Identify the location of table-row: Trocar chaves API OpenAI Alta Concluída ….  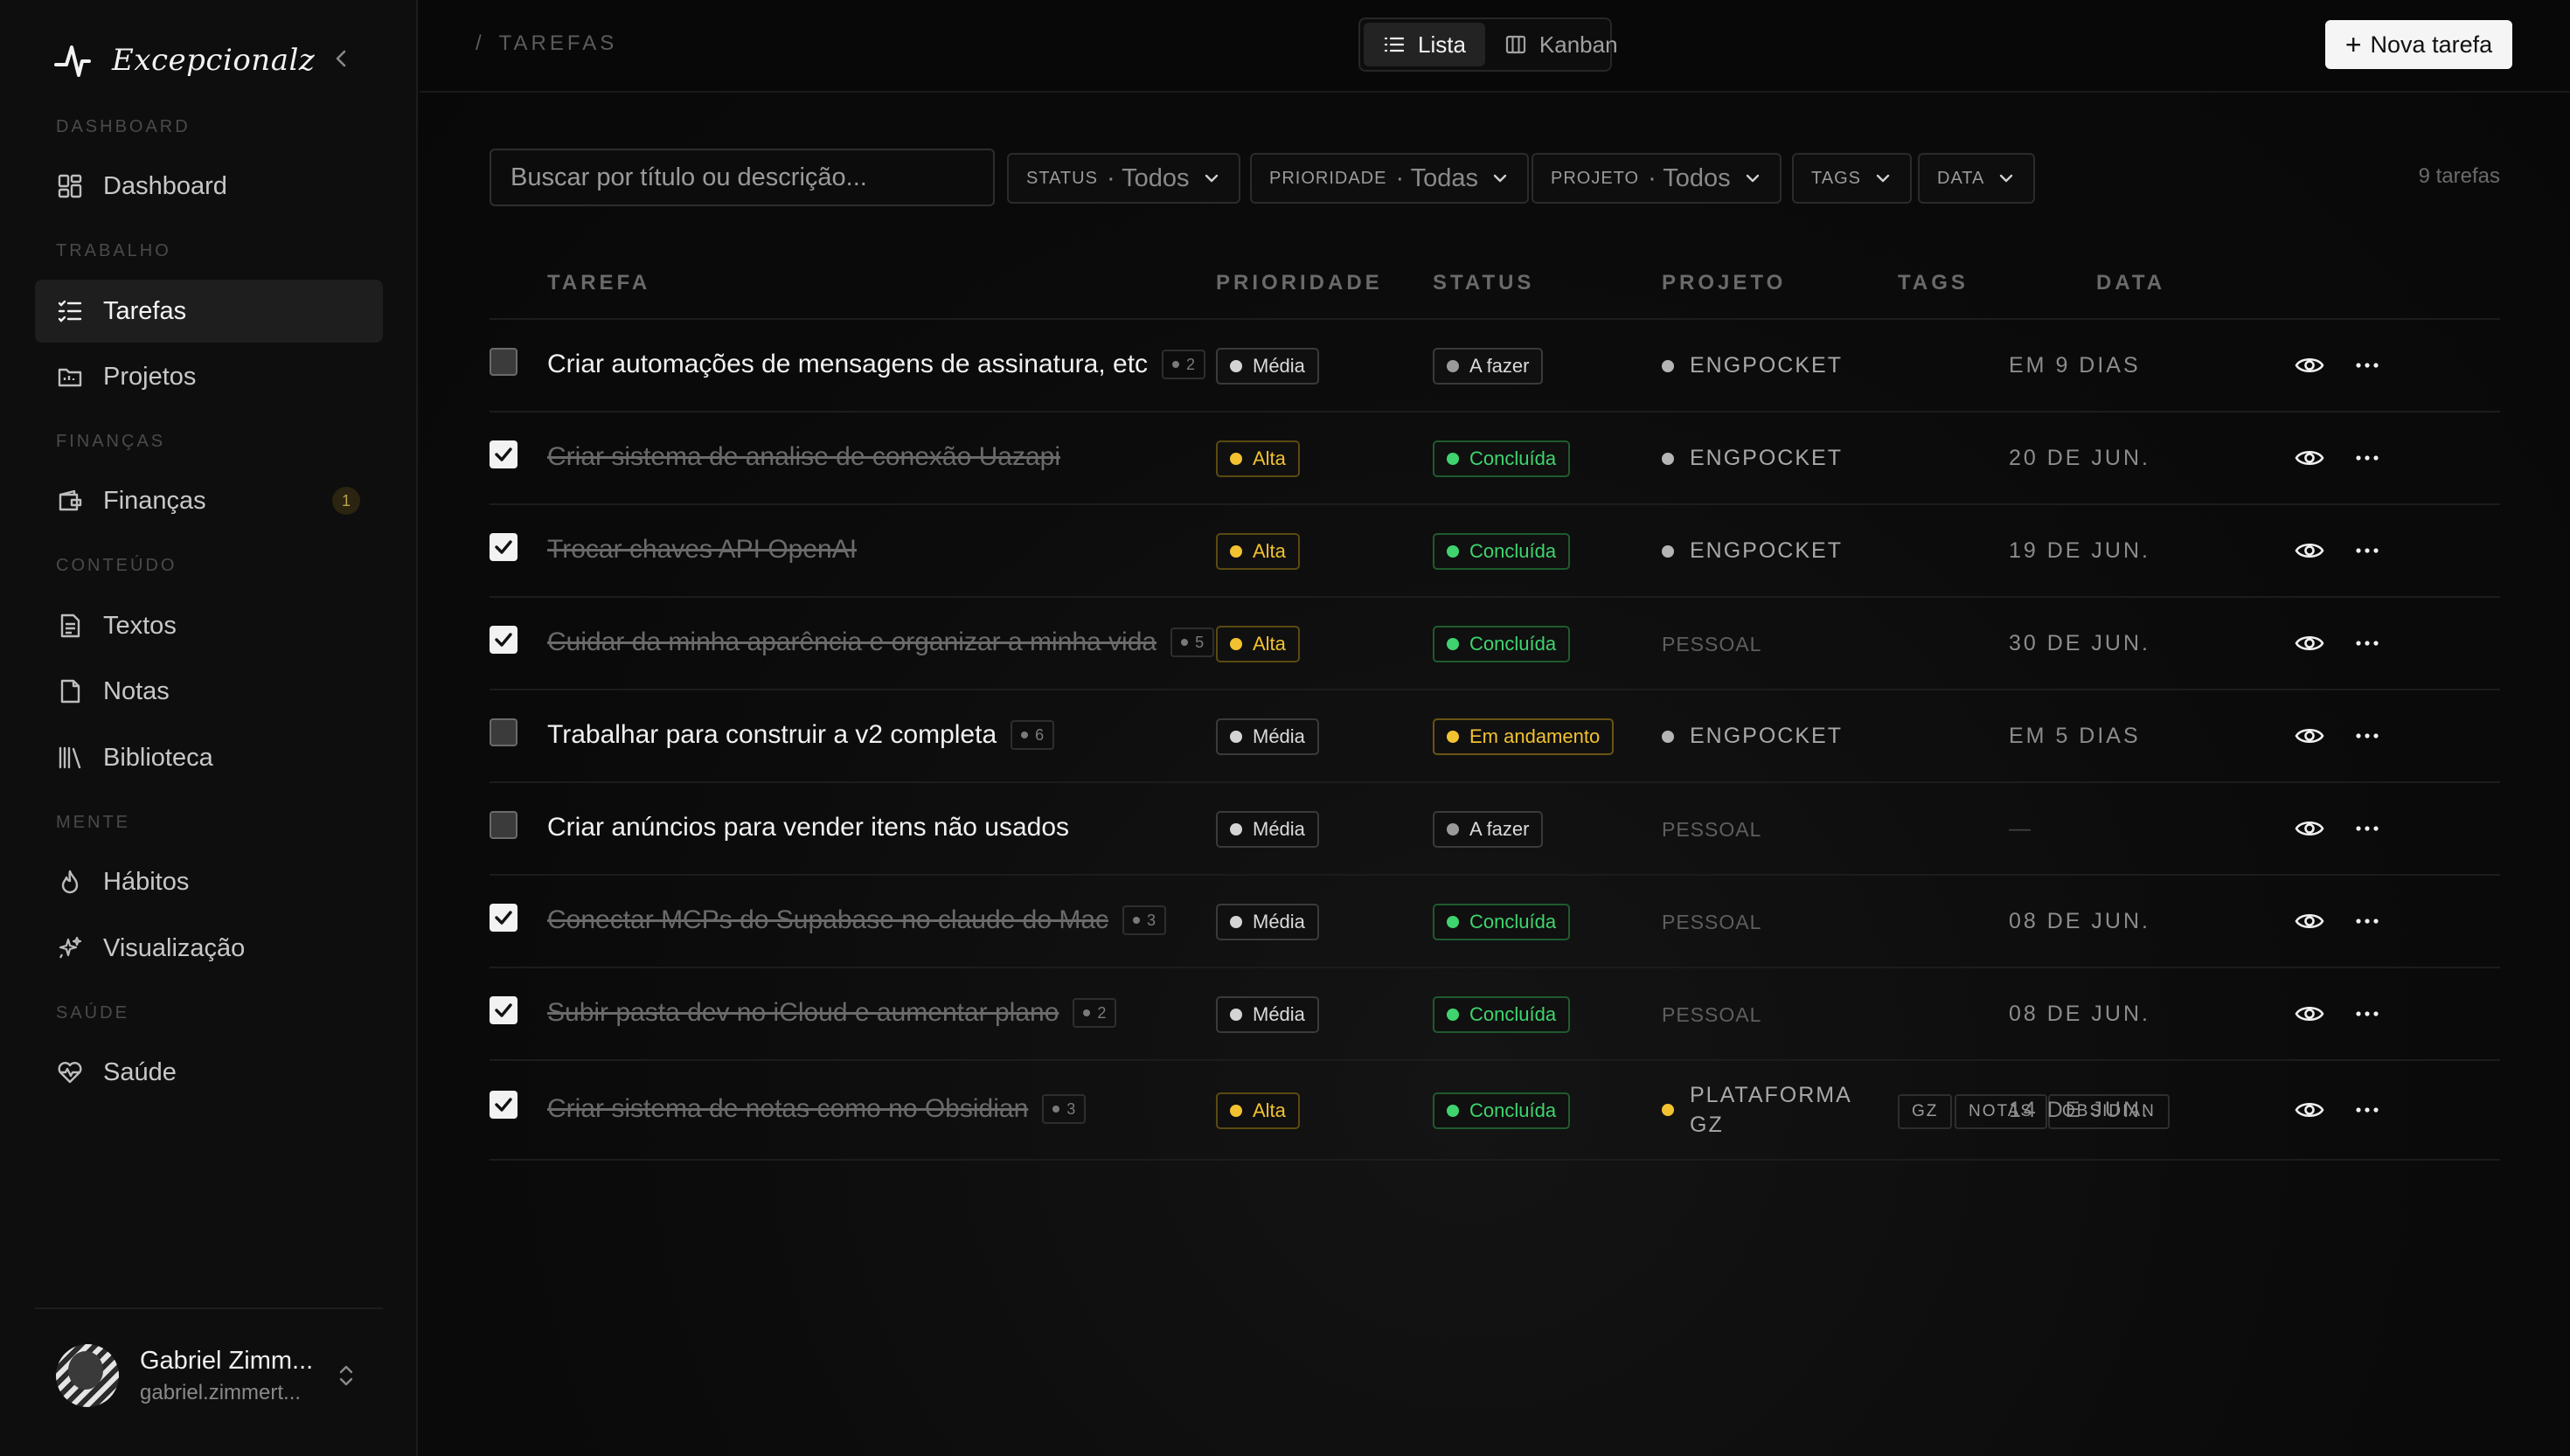
(1495, 551).